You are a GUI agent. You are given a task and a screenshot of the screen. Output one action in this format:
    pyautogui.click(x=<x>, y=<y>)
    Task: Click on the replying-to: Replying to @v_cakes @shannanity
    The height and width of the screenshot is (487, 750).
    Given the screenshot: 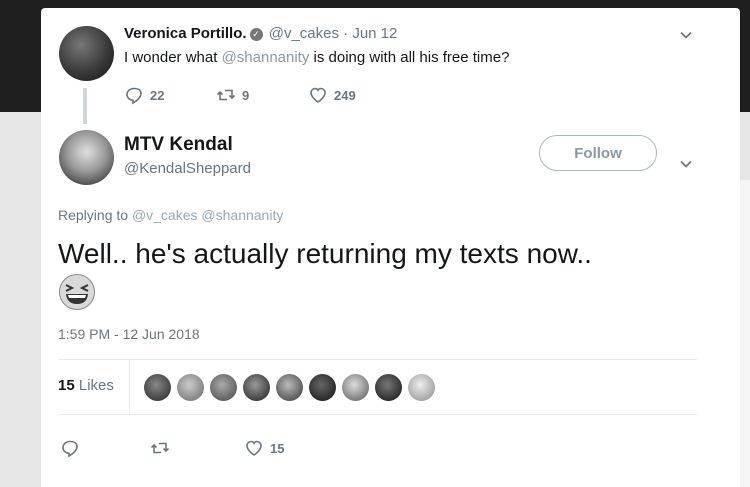 What is the action you would take?
    pyautogui.click(x=170, y=215)
    